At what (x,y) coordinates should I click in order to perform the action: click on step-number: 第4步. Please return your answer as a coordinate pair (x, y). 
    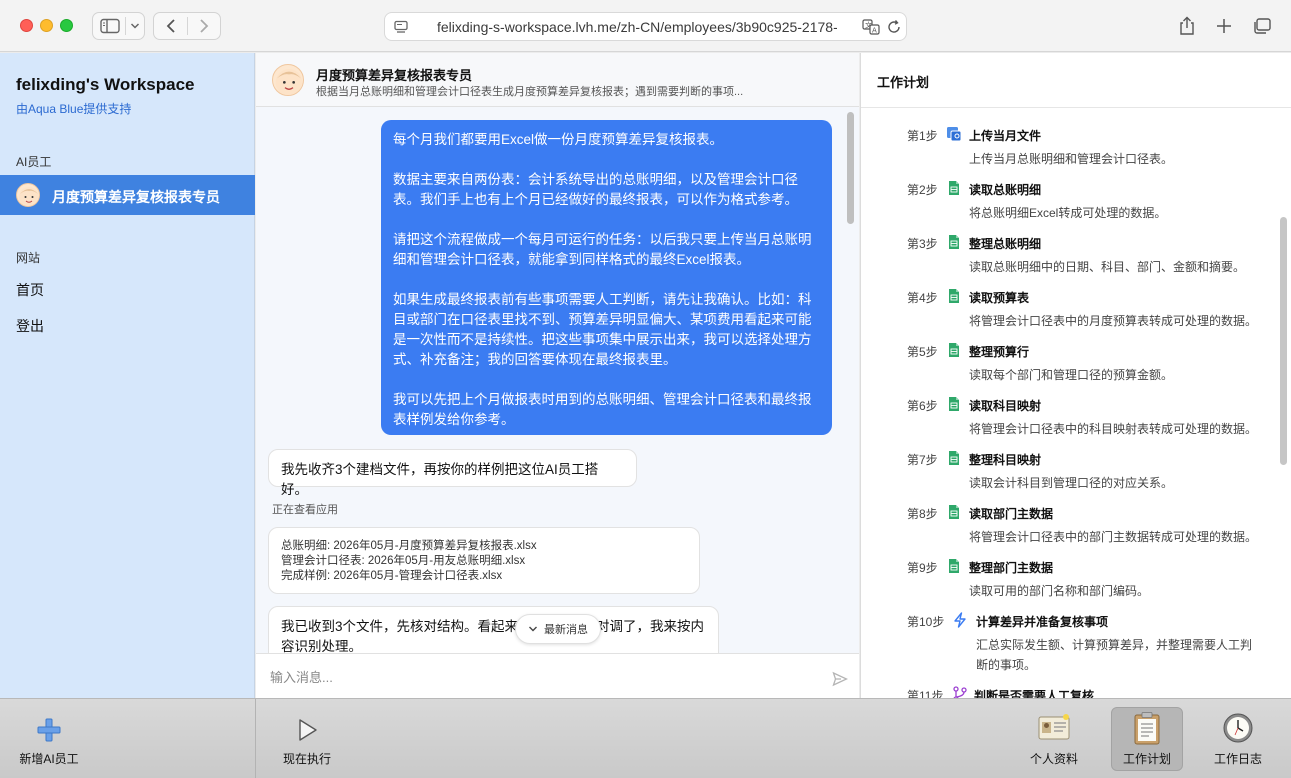
    Looking at the image, I should click on (922, 298).